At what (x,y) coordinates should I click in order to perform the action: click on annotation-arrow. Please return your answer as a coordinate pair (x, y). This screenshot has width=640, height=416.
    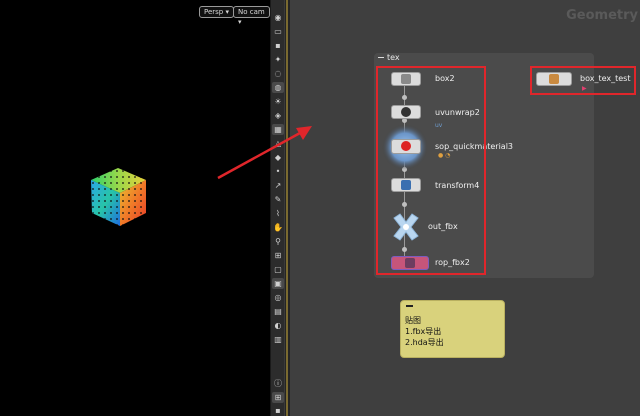
    Looking at the image, I should click on (264, 153).